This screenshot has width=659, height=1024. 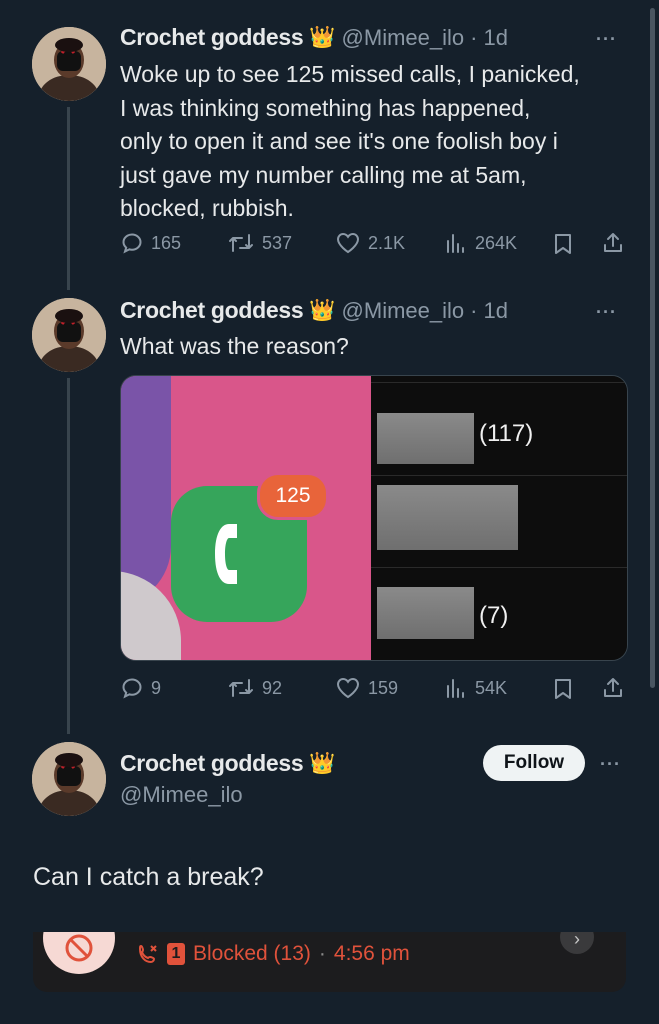 I want to click on reply-count: 9, so click(x=156, y=687).